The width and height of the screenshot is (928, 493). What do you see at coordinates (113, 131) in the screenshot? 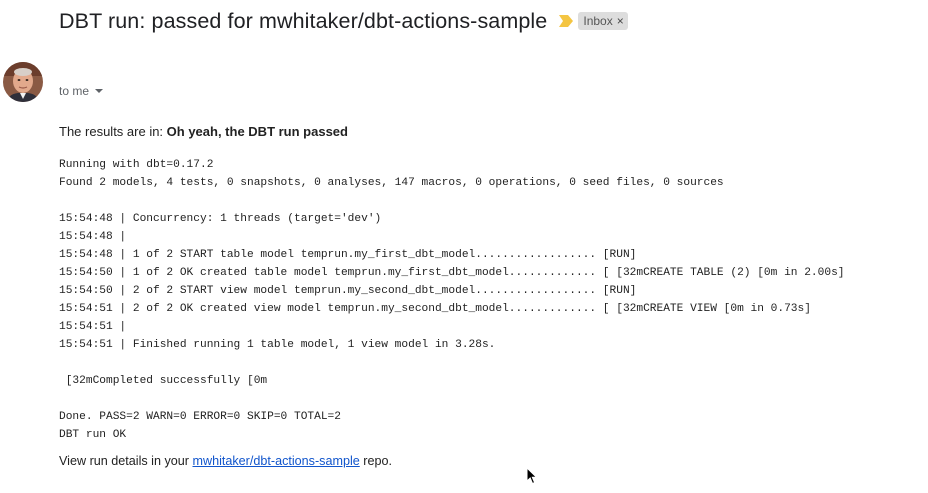
I see `intro-prefix: The results are in:` at bounding box center [113, 131].